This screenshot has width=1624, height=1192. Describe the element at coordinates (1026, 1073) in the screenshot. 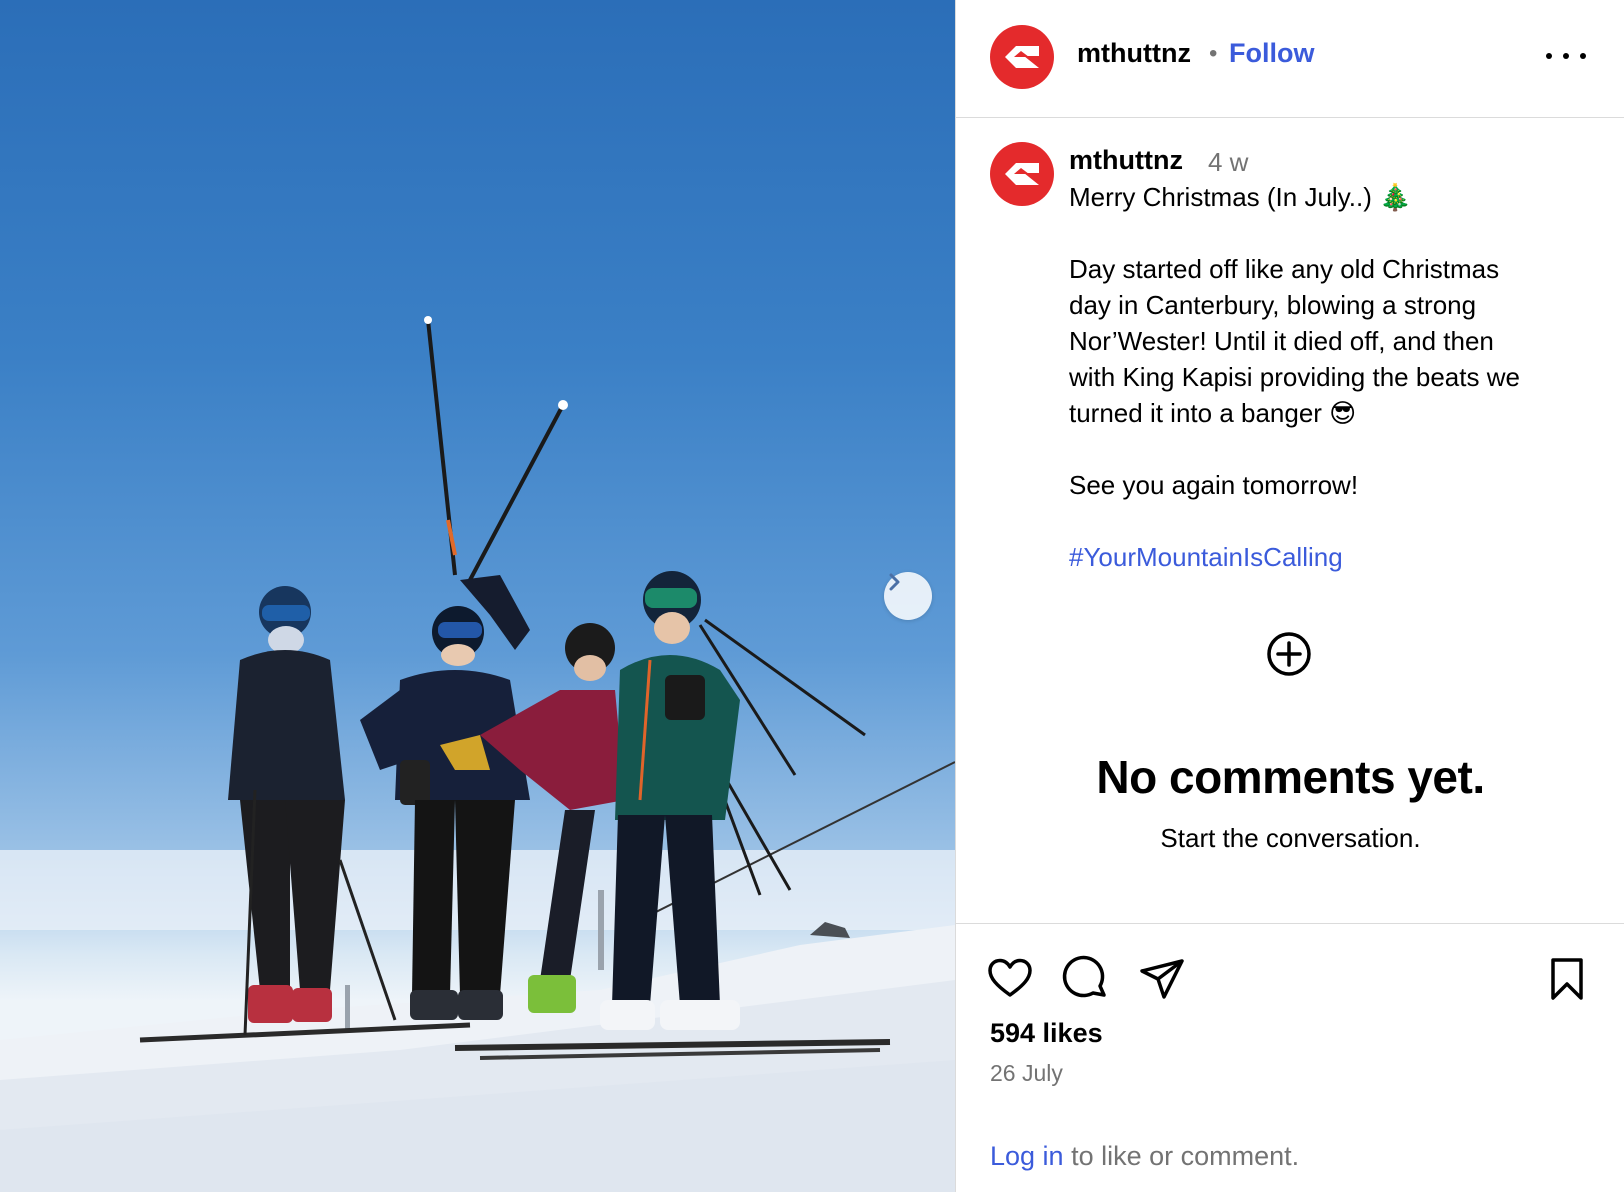

I see `post-date: 26 July` at that location.